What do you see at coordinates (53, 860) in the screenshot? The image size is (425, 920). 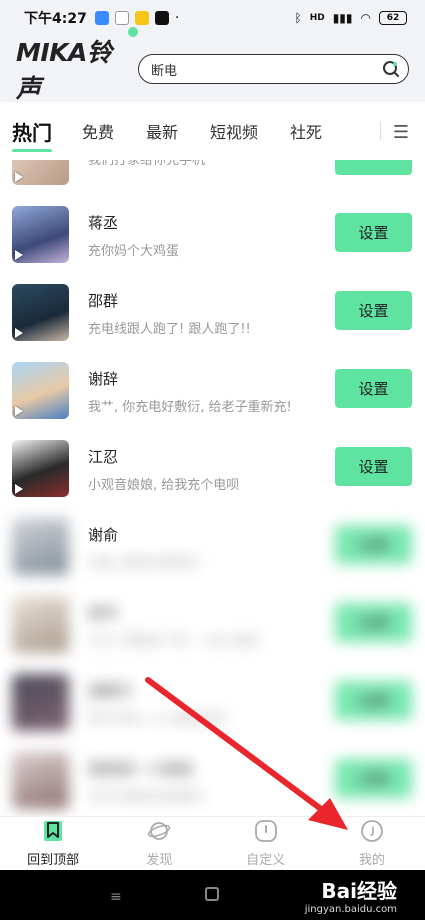 I see `nav-label: 回到顶部` at bounding box center [53, 860].